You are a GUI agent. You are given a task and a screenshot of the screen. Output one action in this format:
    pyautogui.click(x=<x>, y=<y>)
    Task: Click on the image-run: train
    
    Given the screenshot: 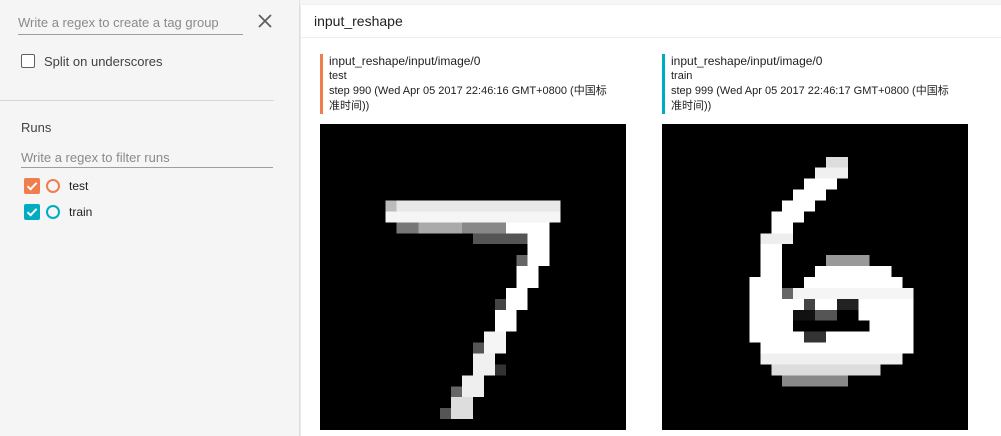 What is the action you would take?
    pyautogui.click(x=682, y=76)
    